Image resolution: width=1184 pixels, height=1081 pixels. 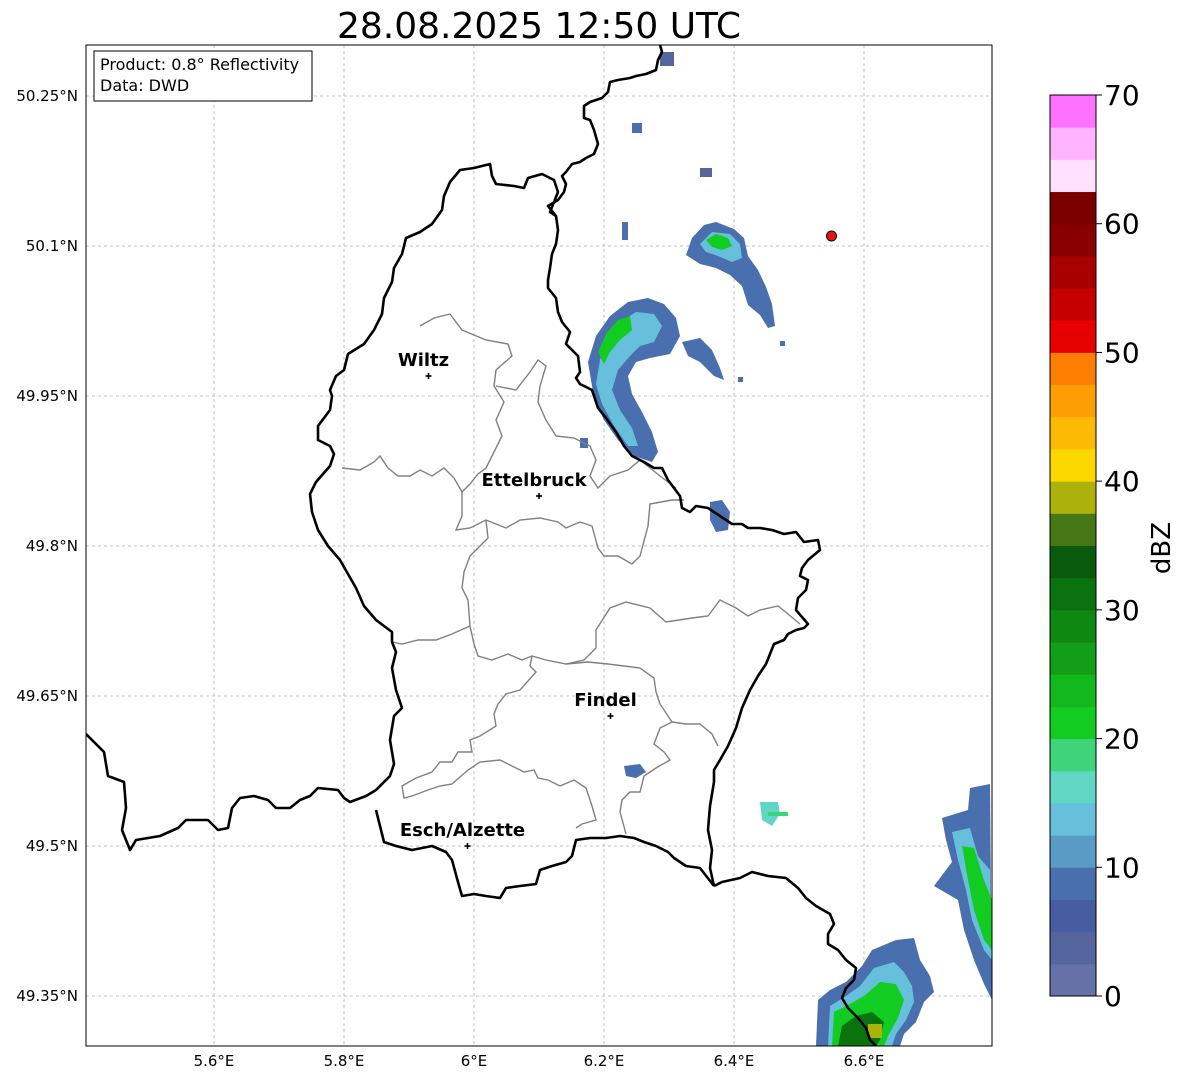 I want to click on colorbar-tick-label: 60, so click(x=1122, y=224).